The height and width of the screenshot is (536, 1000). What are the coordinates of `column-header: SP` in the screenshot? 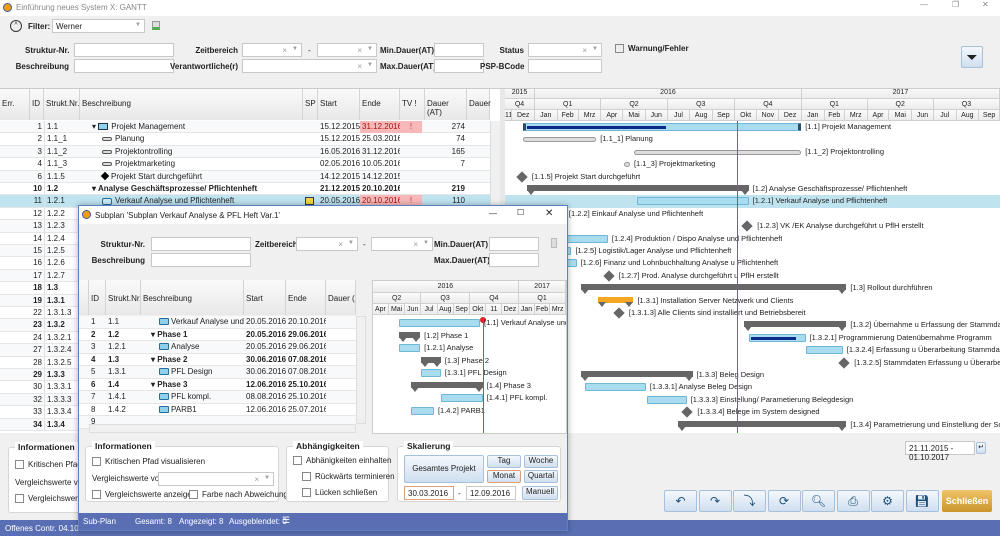 It's located at (310, 104).